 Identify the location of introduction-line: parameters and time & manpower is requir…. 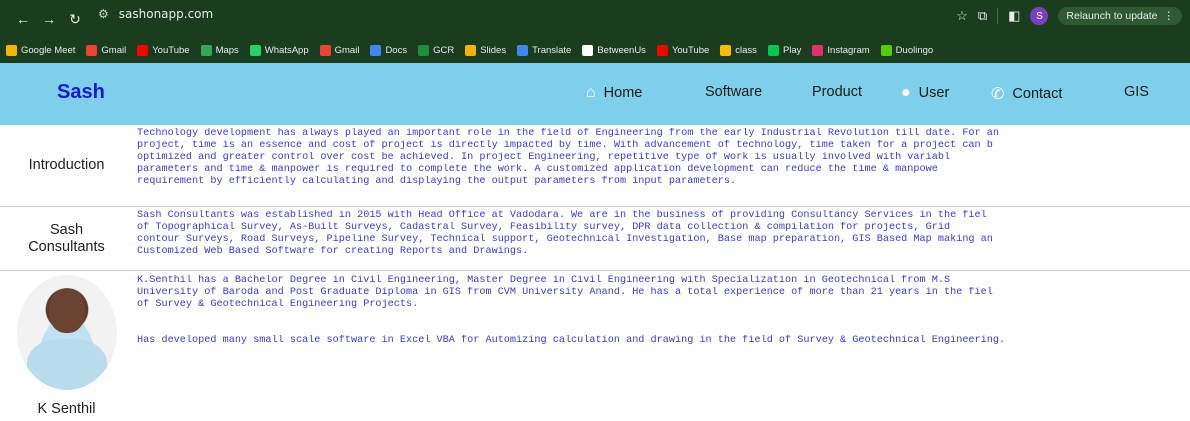
(537, 169).